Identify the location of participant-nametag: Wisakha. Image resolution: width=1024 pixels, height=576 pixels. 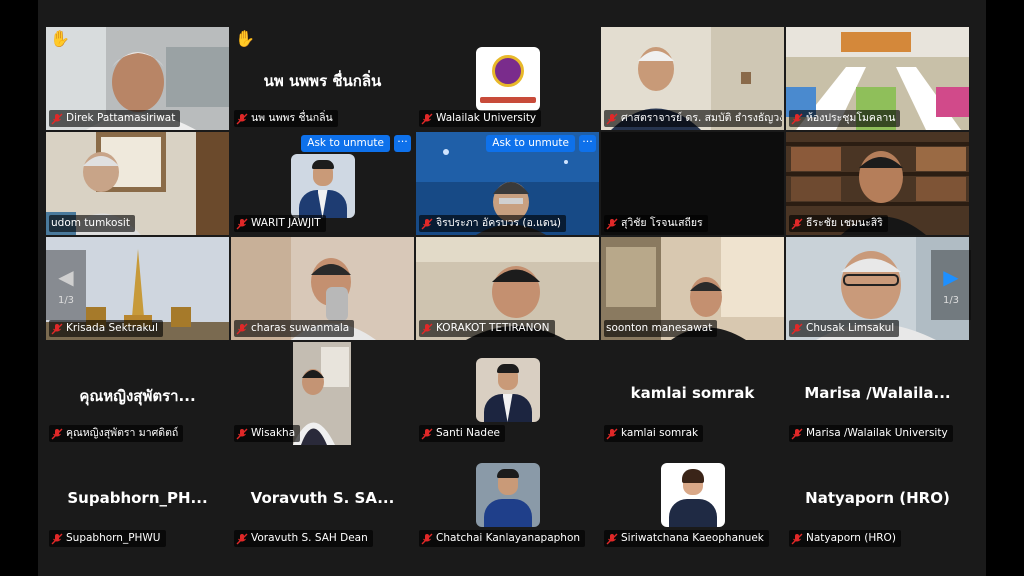
(267, 433).